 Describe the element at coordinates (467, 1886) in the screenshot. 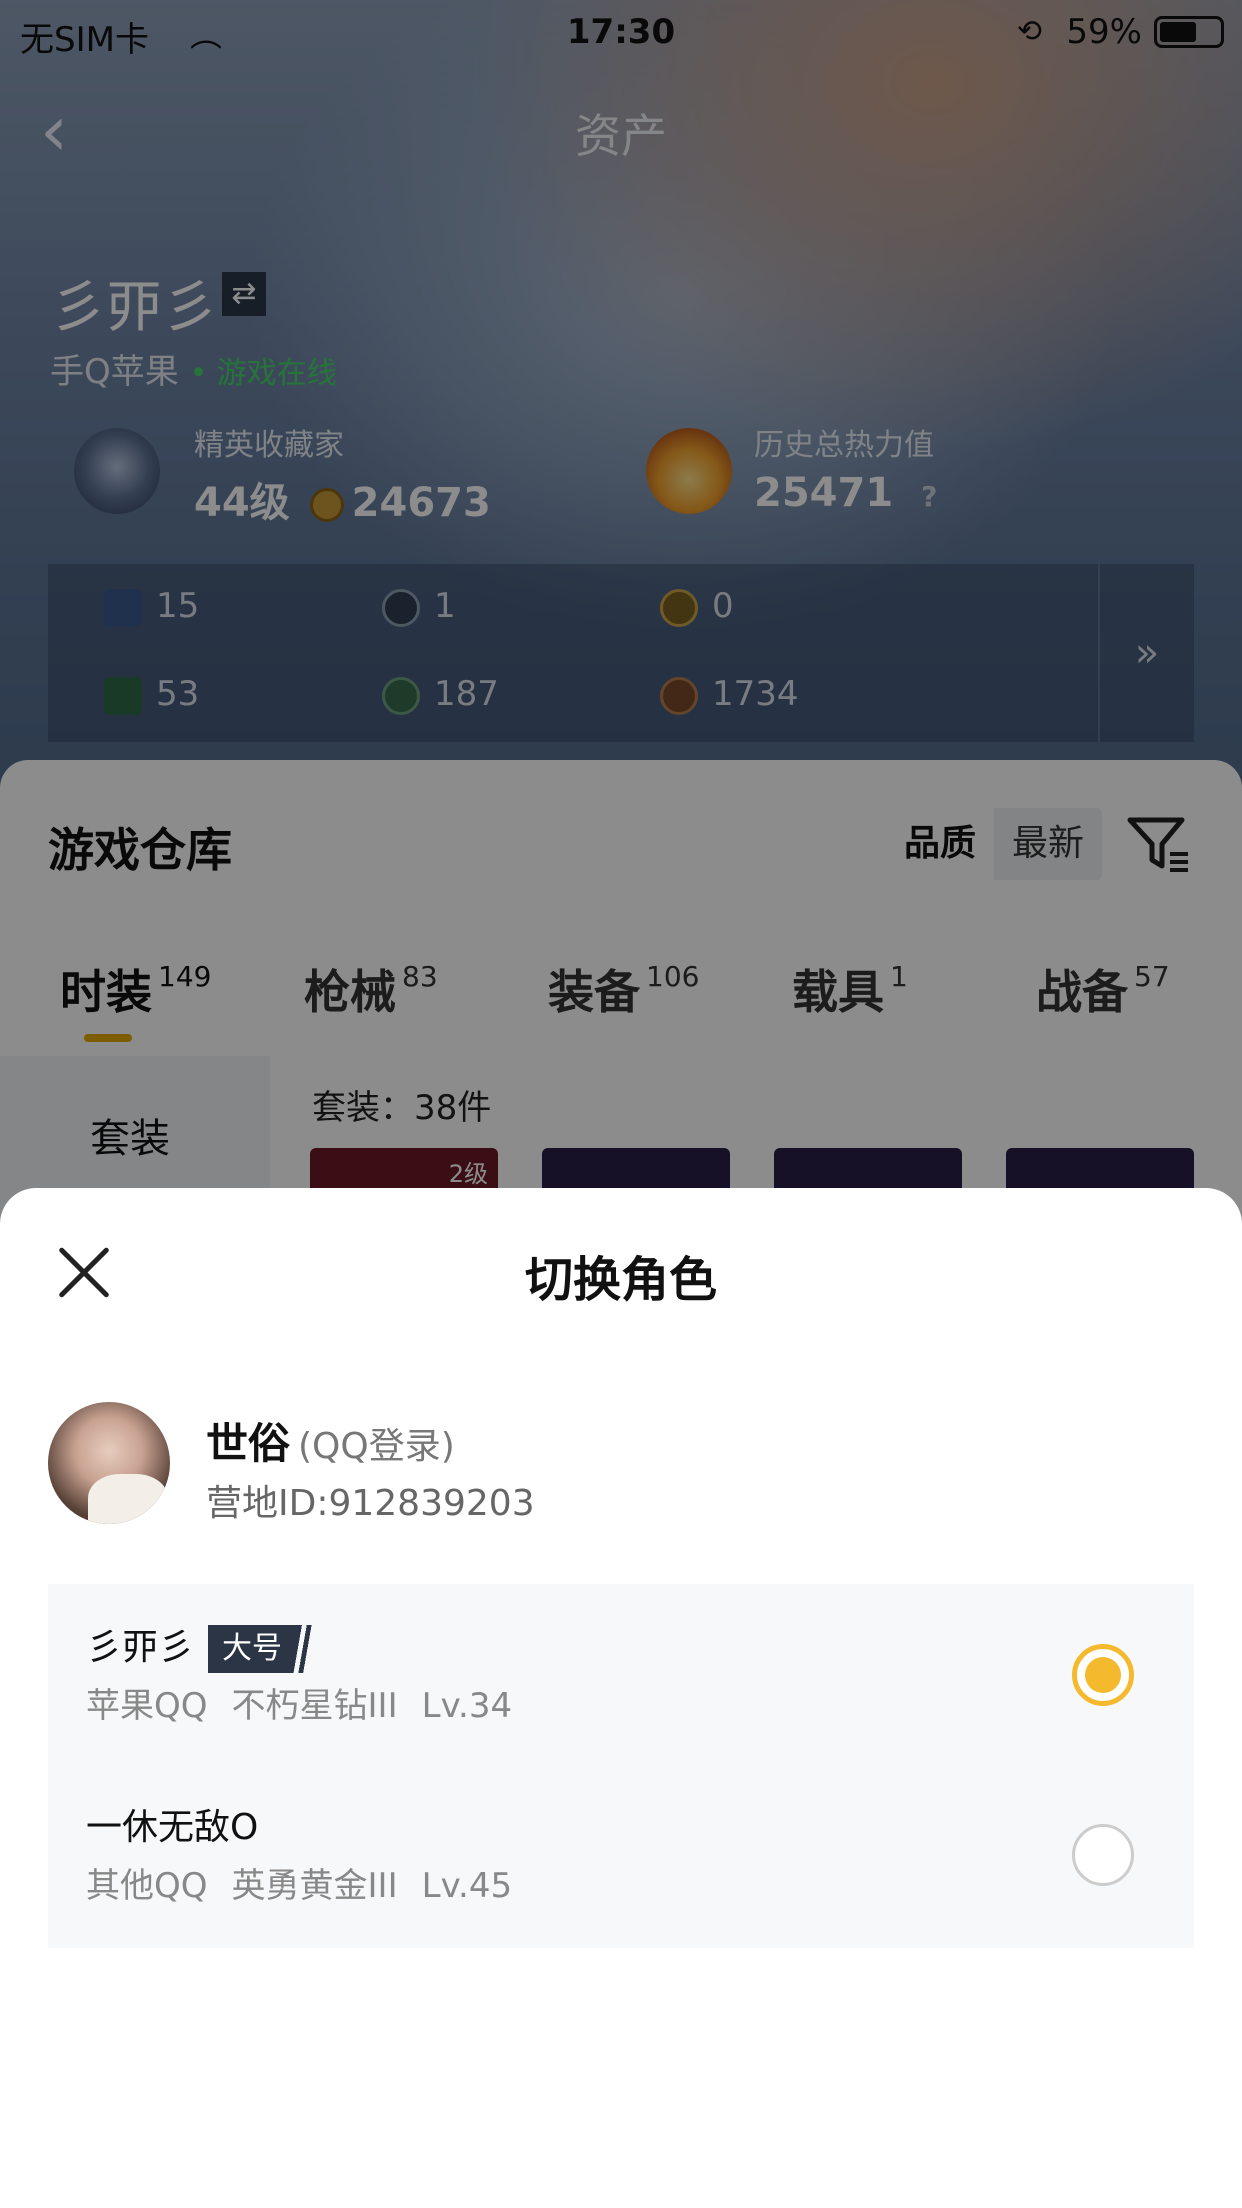

I see `role-level: Lv.45` at that location.